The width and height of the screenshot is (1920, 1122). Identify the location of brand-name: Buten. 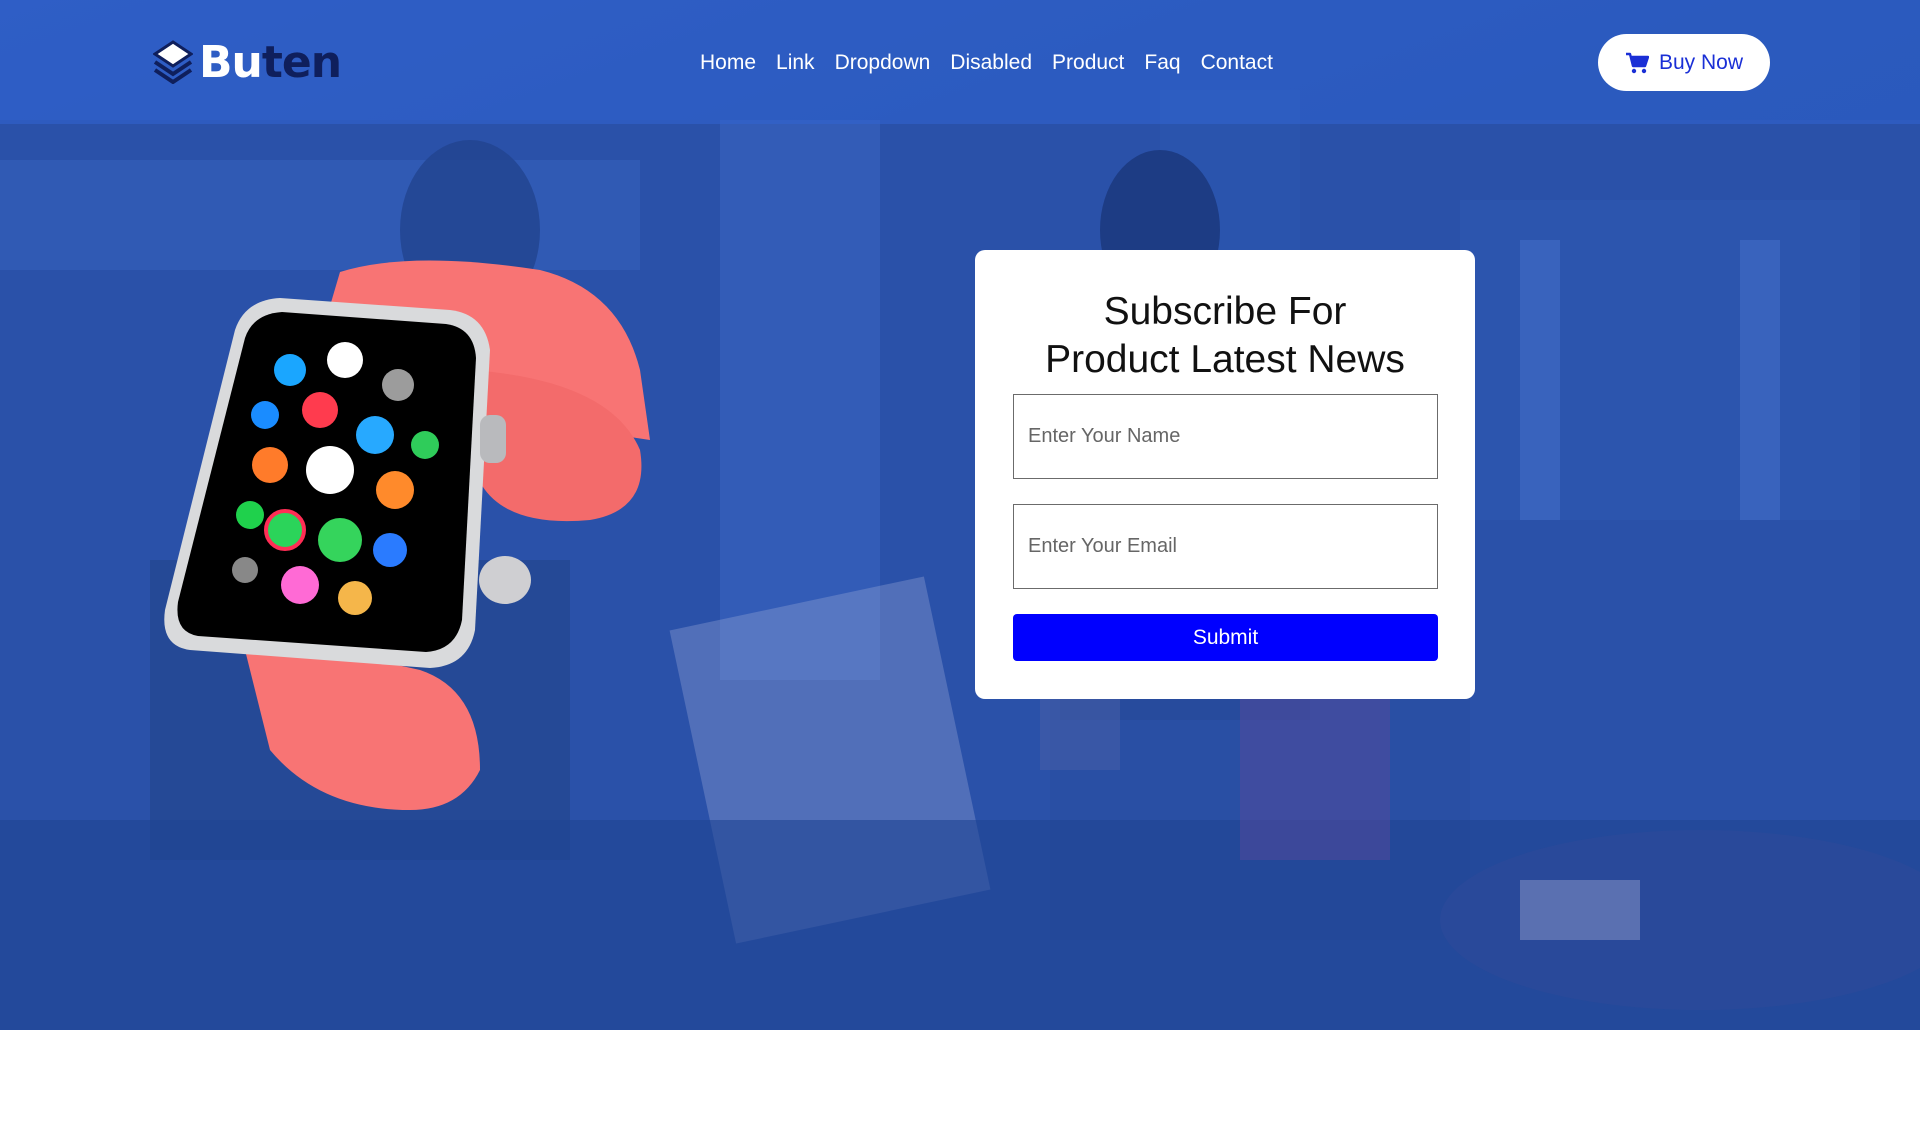
(270, 62).